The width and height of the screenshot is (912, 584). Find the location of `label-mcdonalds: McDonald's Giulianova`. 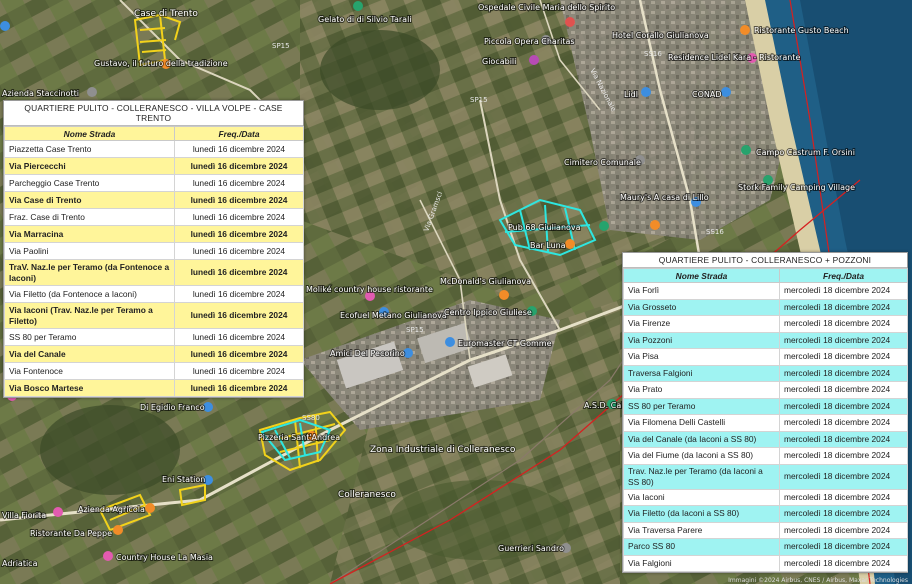

label-mcdonalds: McDonald's Giulianova is located at coordinates (485, 281).